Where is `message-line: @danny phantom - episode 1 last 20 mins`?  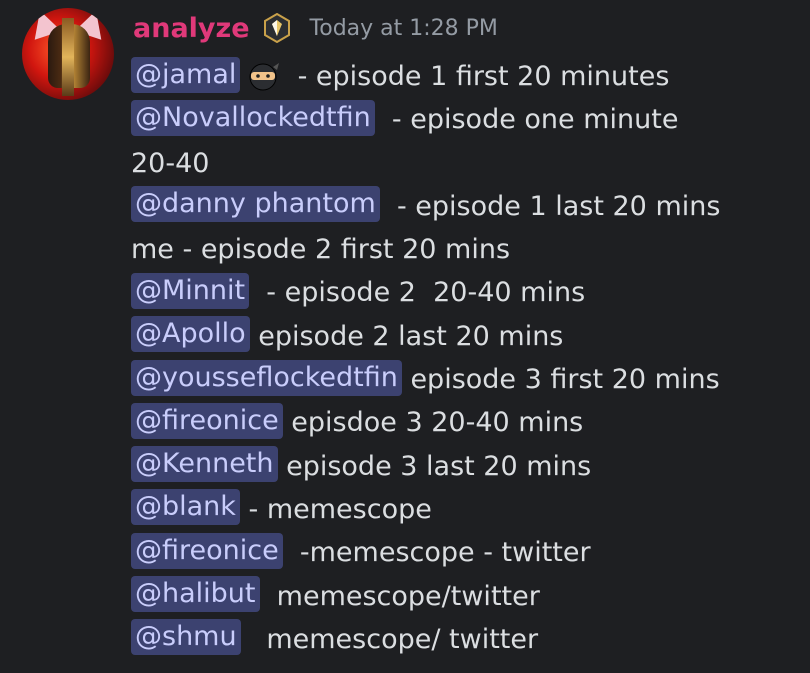 message-line: @danny phantom - episode 1 last 20 mins is located at coordinates (466, 205).